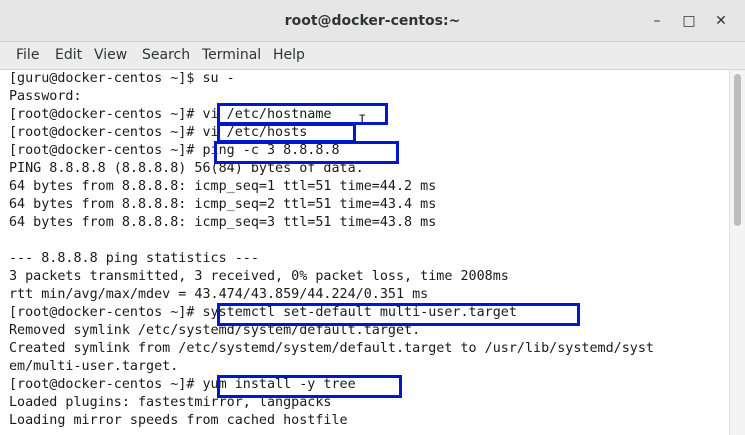 The height and width of the screenshot is (435, 745). I want to click on terminal-line: Loaded plugins: fastestmirror, langpacks, so click(170, 402).